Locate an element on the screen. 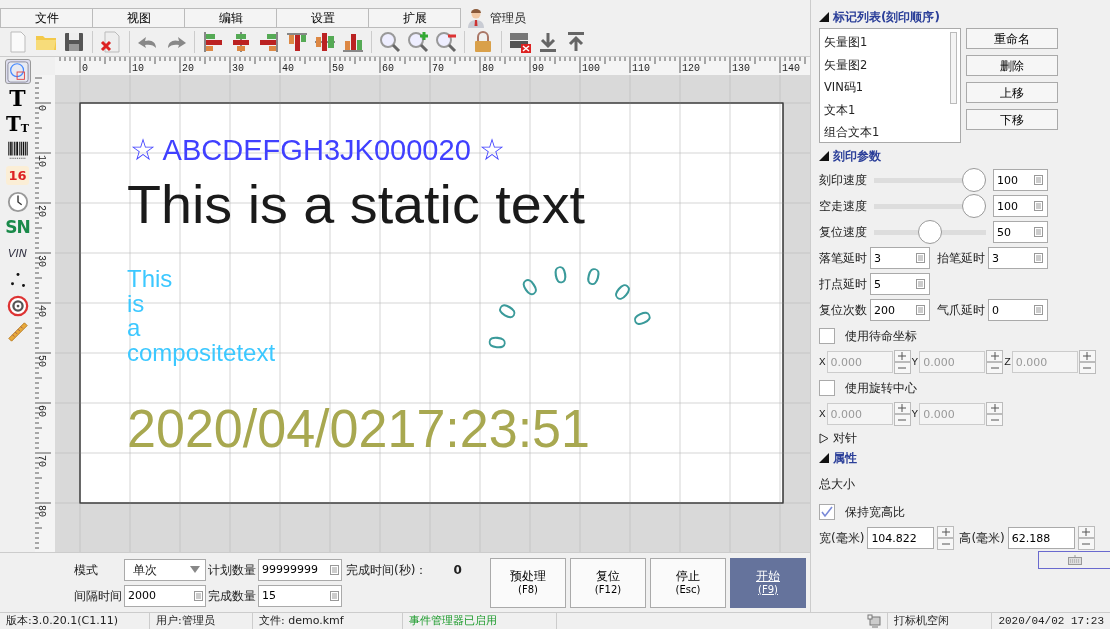 This screenshot has width=1110, height=629. scrollbar-thumb is located at coordinates (953, 68).